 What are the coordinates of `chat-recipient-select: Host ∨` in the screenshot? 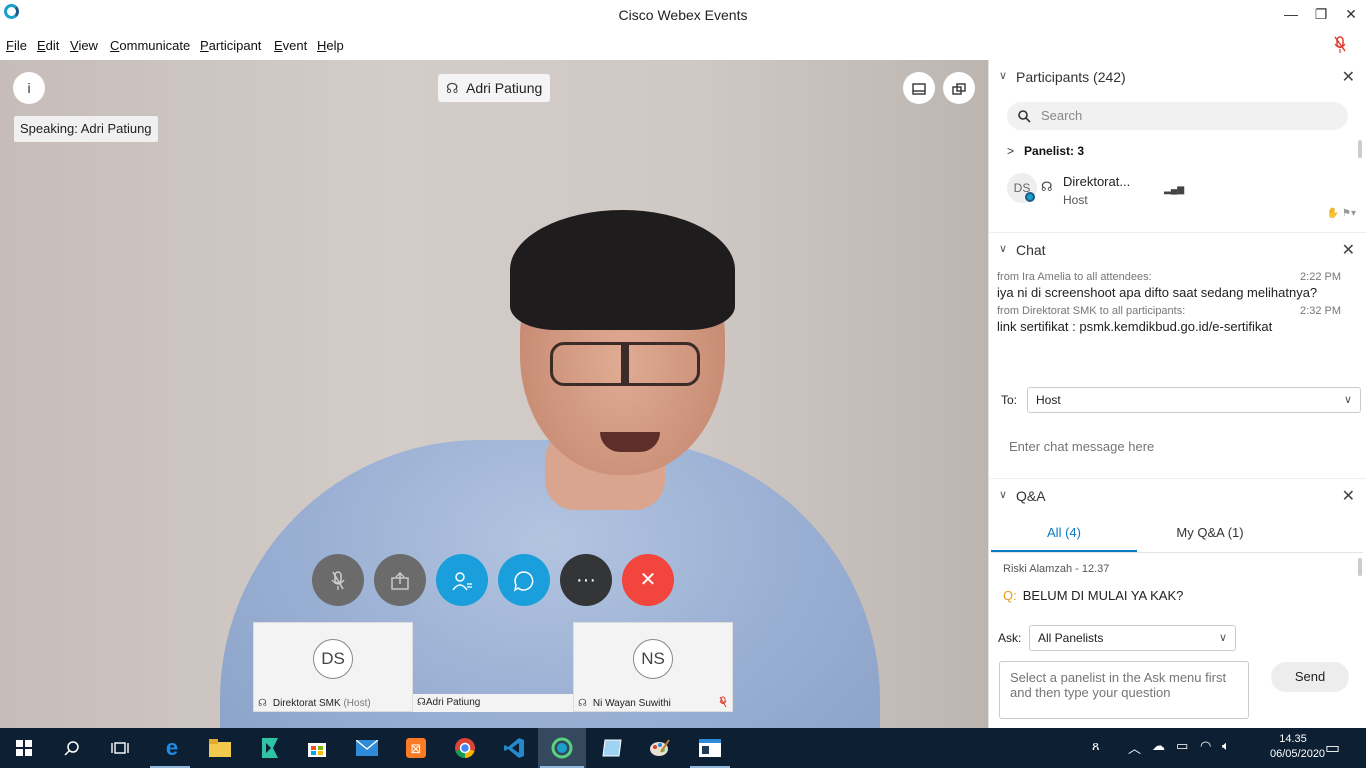 It's located at (1194, 400).